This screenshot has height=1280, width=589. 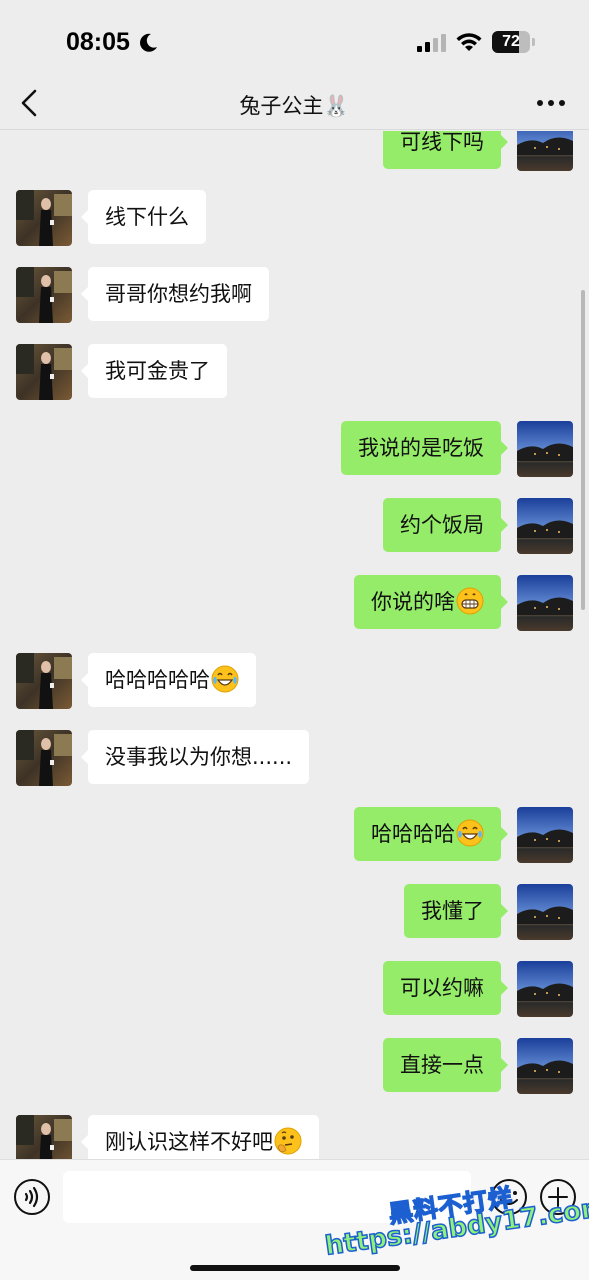 What do you see at coordinates (147, 217) in the screenshot?
I see `message-text: 线下什么` at bounding box center [147, 217].